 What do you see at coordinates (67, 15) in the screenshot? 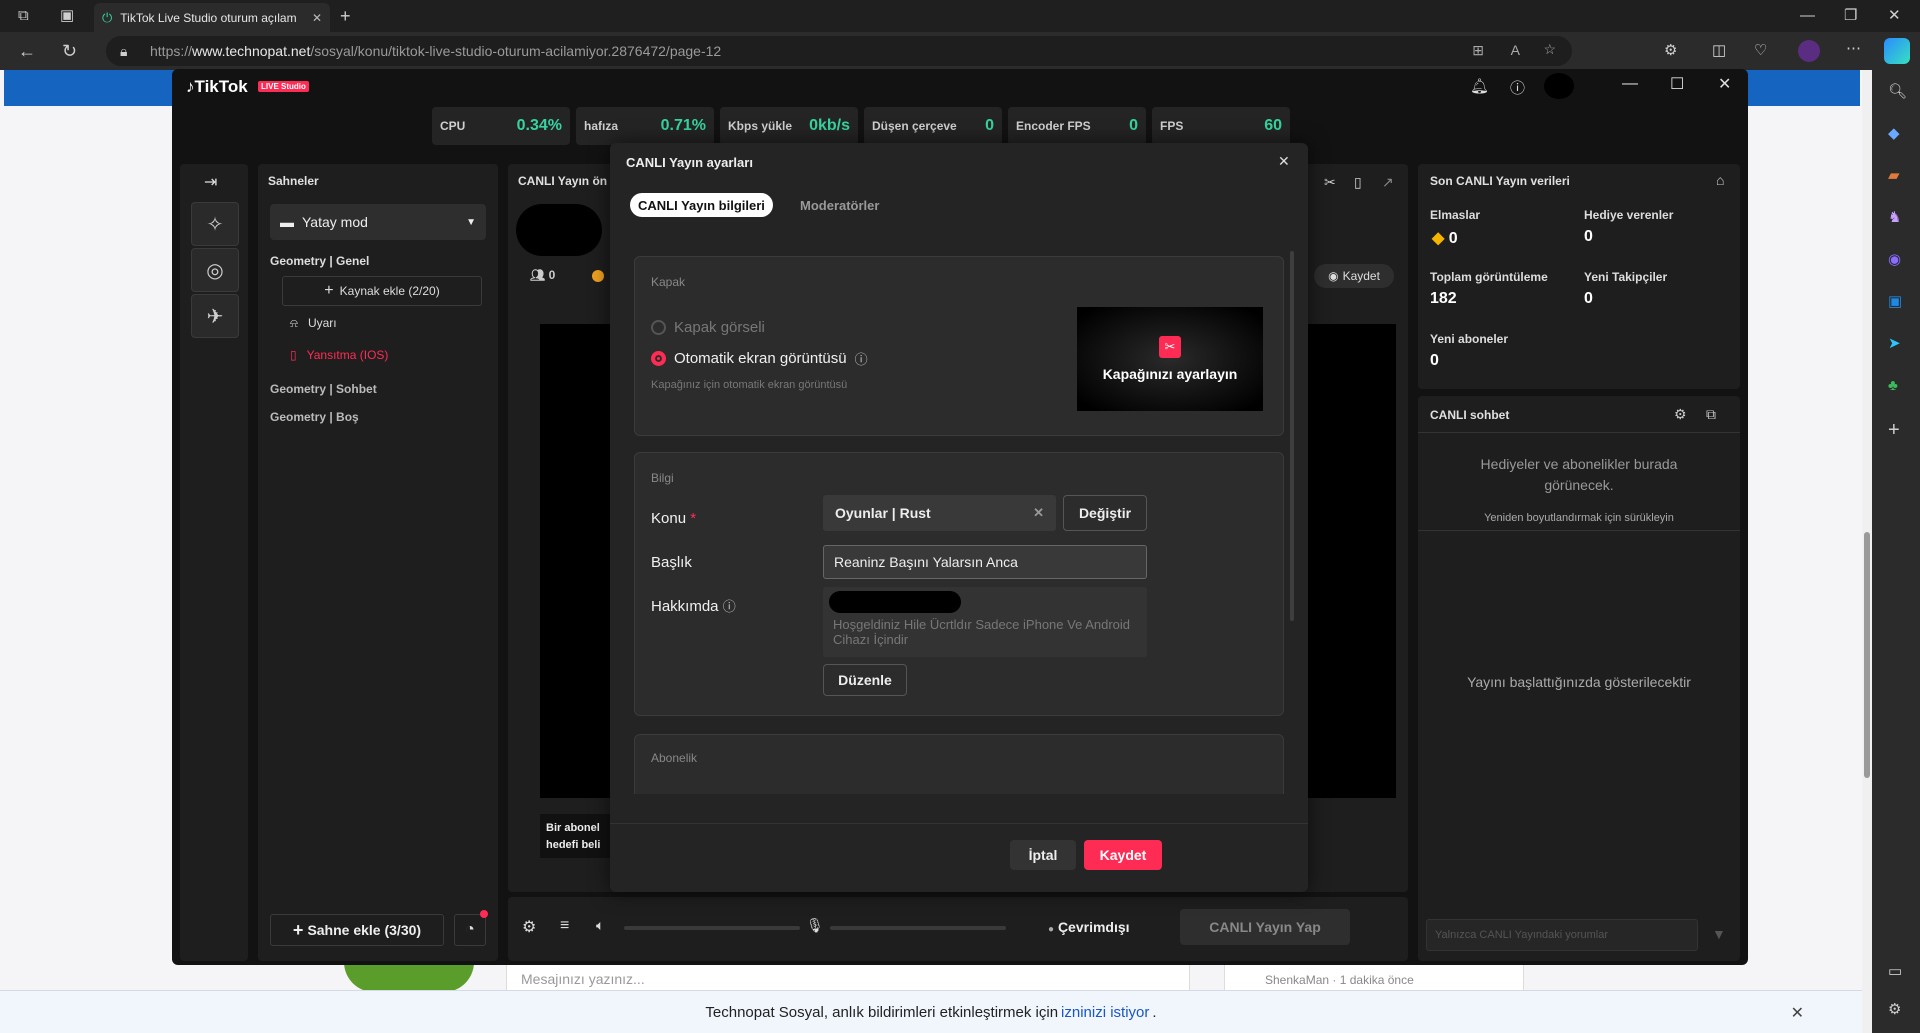
I see `tab-actions-icon: ▣` at bounding box center [67, 15].